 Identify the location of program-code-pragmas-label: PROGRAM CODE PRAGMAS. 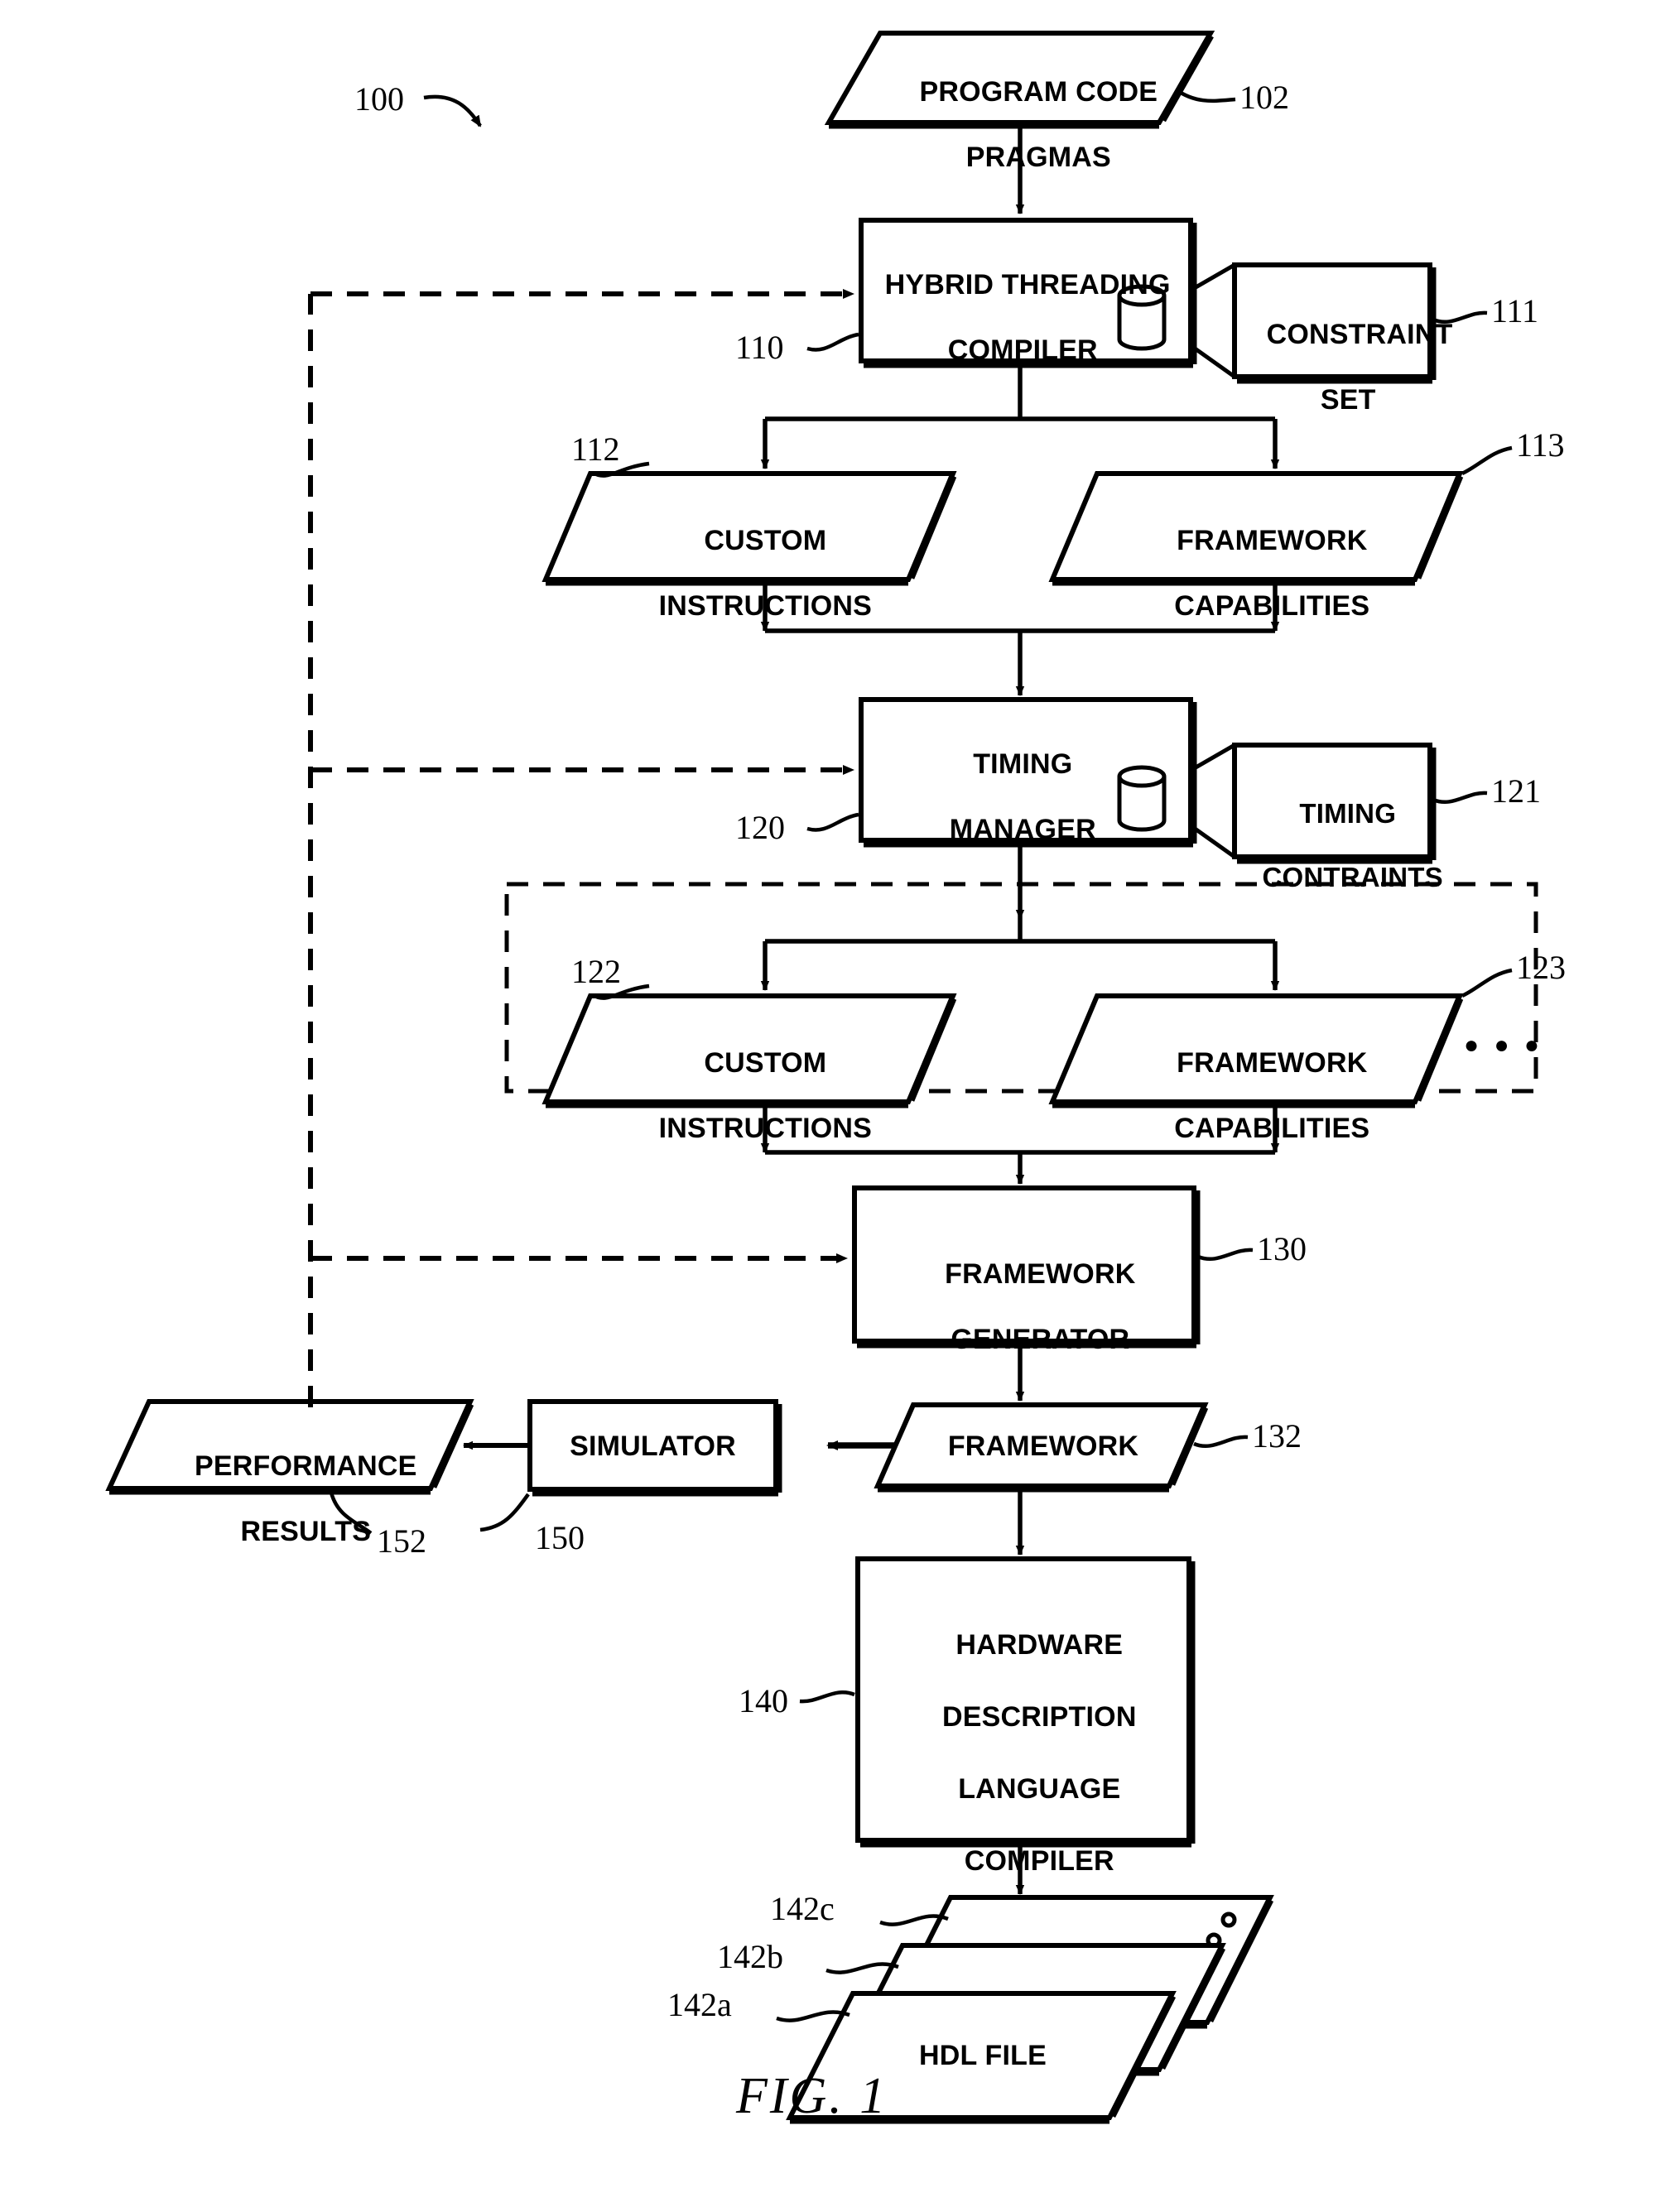
(1022, 126).